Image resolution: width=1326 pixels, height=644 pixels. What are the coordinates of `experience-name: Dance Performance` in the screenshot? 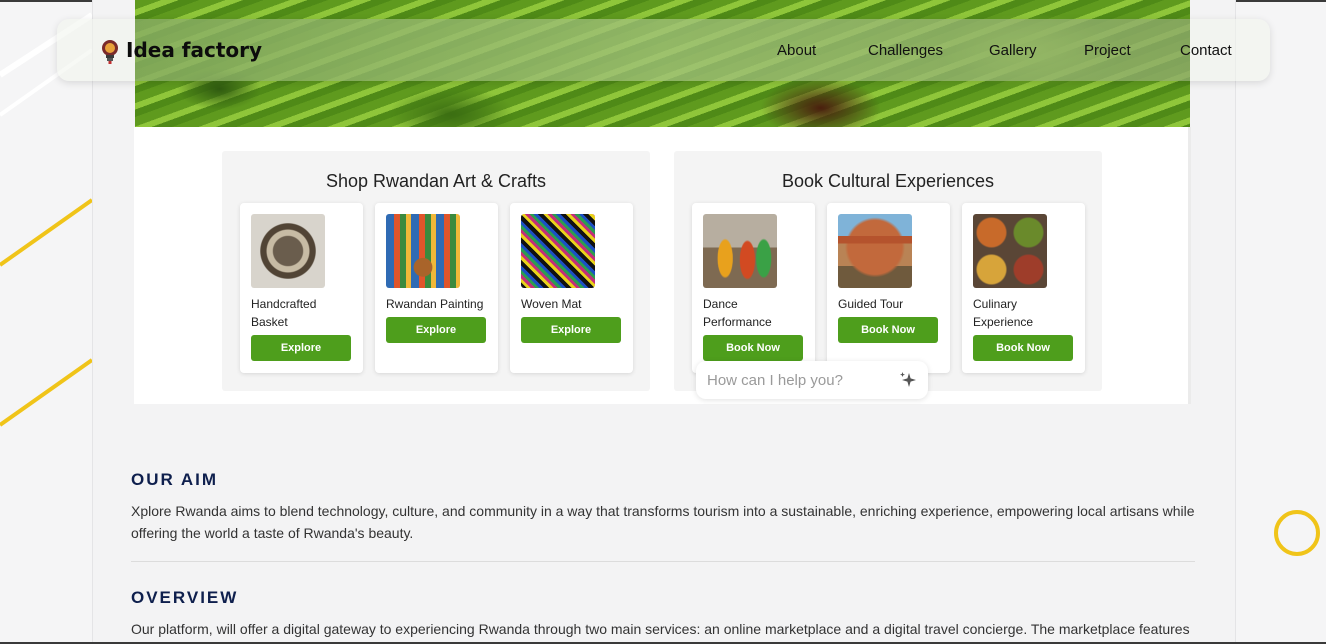 It's located at (737, 313).